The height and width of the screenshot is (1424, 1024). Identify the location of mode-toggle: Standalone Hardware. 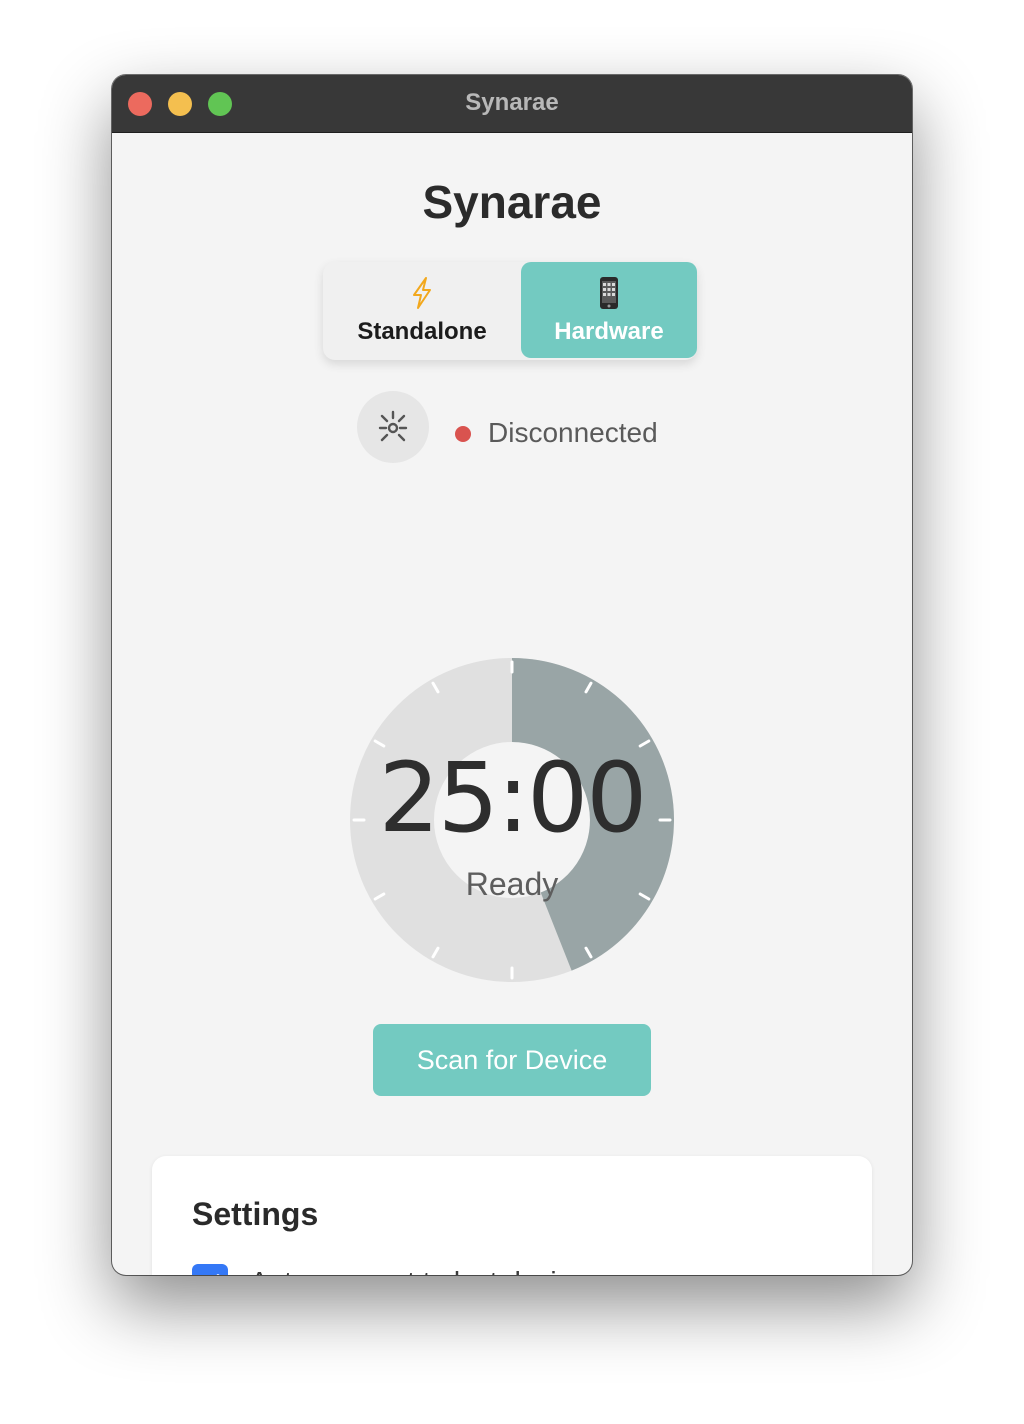
(510, 311).